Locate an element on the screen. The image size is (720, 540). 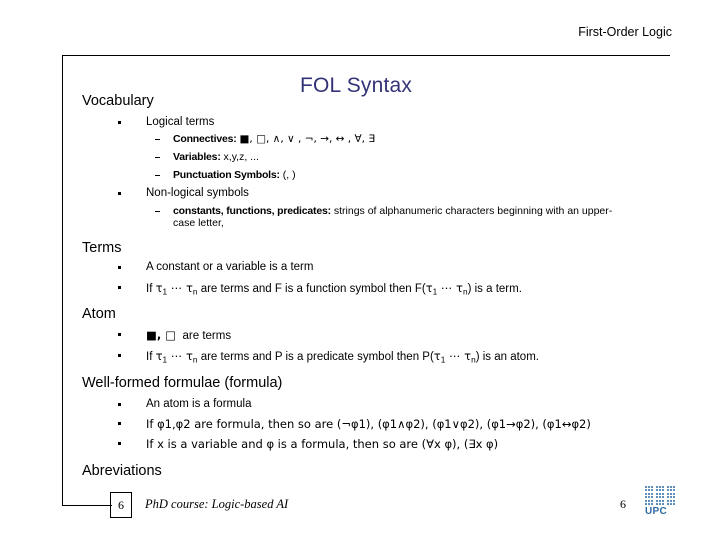
subbullet-connectives: Connectives: ■, □, ∧, ∨ , ¬, →, ↔ , ∀, ∃ is located at coordinates (265, 139).